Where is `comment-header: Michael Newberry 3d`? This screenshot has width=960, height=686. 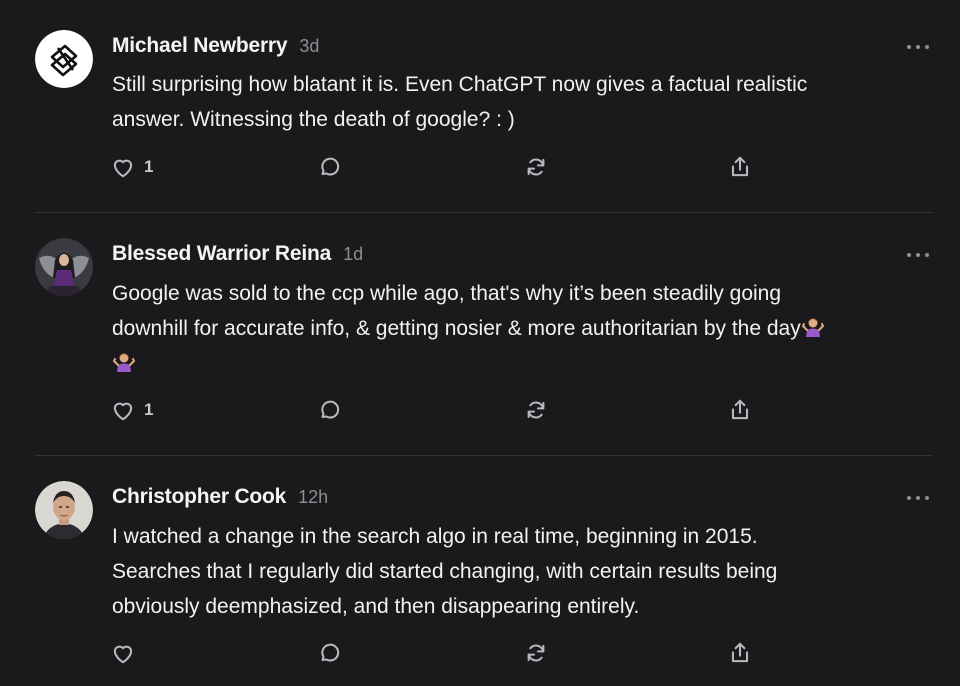 comment-header: Michael Newberry 3d is located at coordinates (215, 49).